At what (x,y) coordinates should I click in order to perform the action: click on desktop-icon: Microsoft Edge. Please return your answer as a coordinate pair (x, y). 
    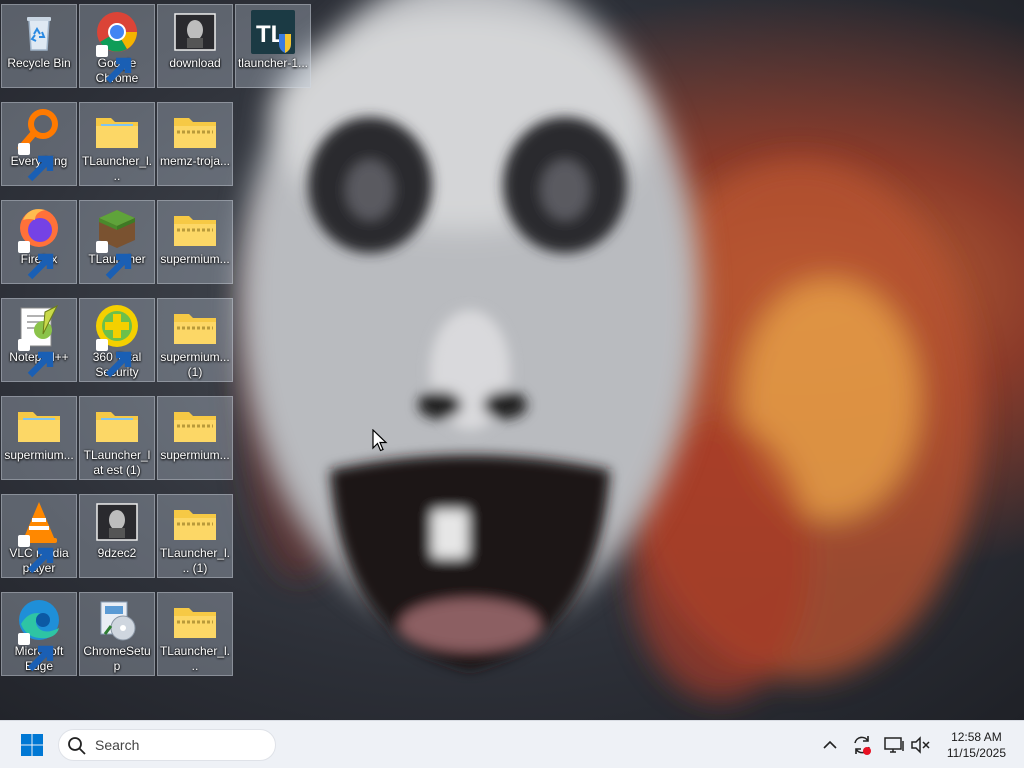
    Looking at the image, I should click on (39, 634).